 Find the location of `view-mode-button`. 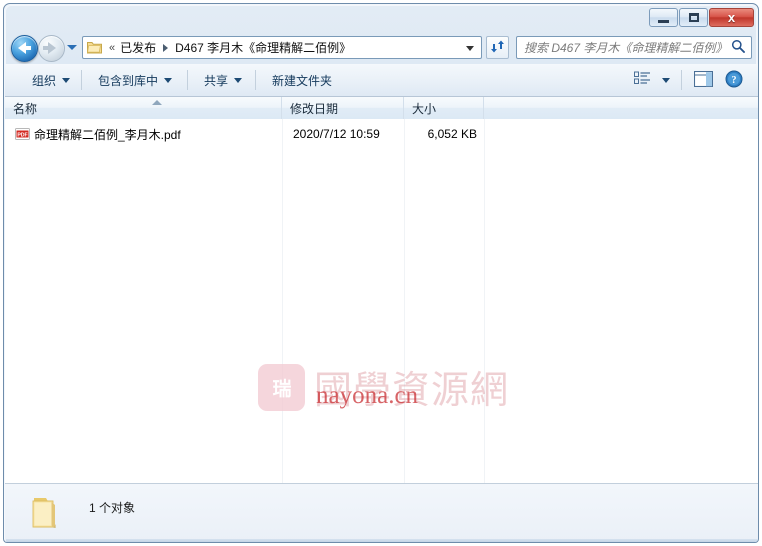

view-mode-button is located at coordinates (642, 80).